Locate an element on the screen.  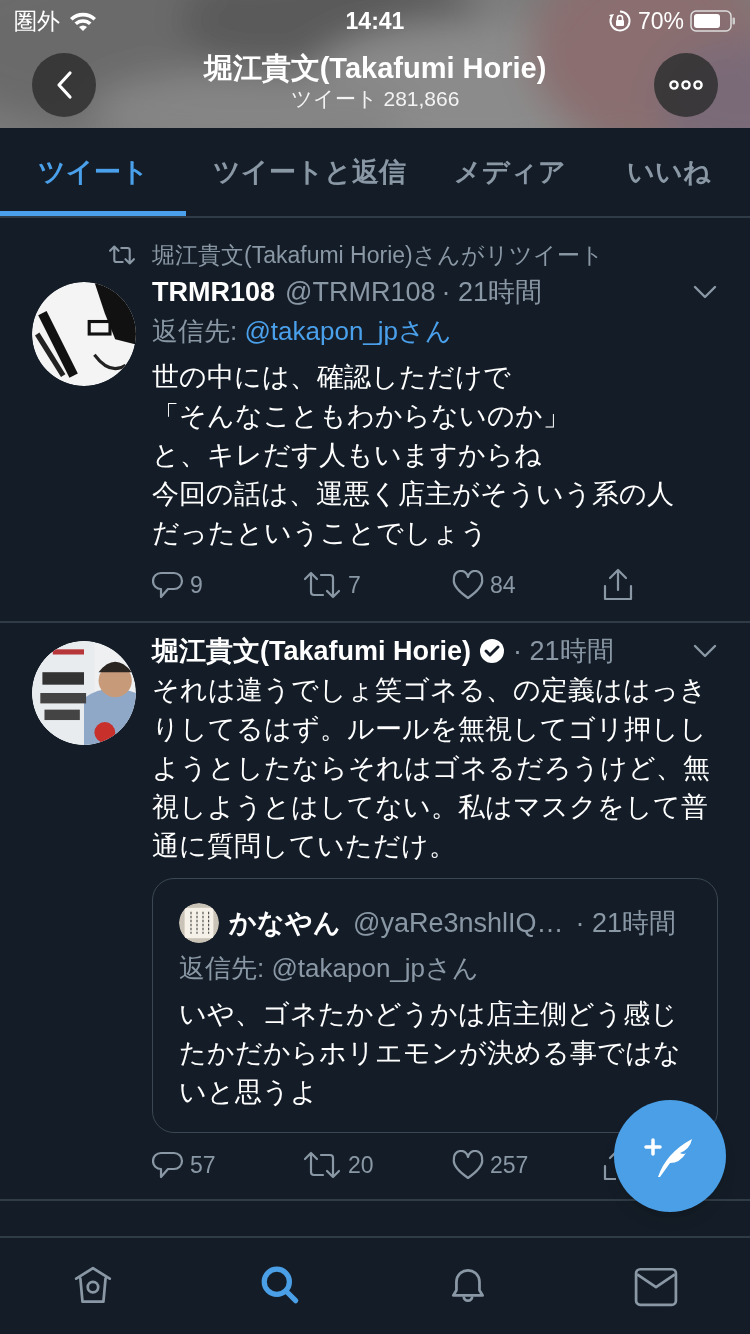
action-count: 7 is located at coordinates (354, 585).